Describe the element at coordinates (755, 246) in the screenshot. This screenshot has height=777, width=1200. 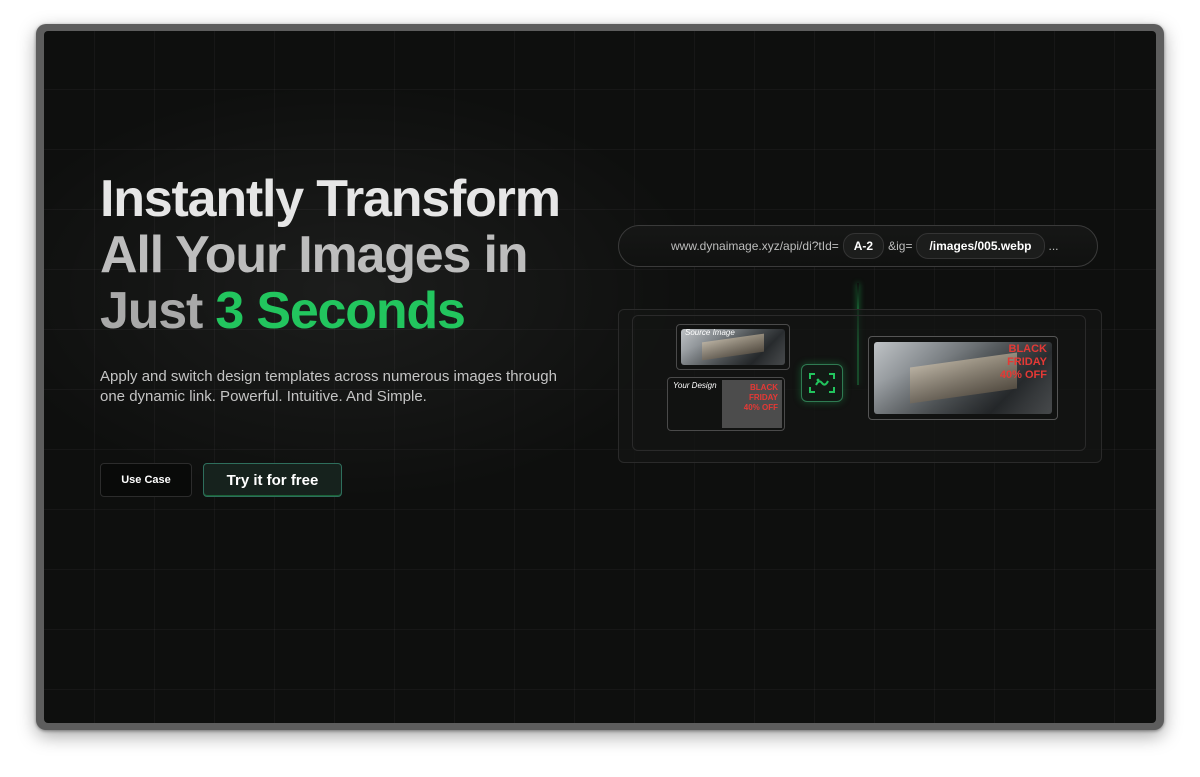
I see `url-base: www.dynaimage.xyz/api/di?tId=` at that location.